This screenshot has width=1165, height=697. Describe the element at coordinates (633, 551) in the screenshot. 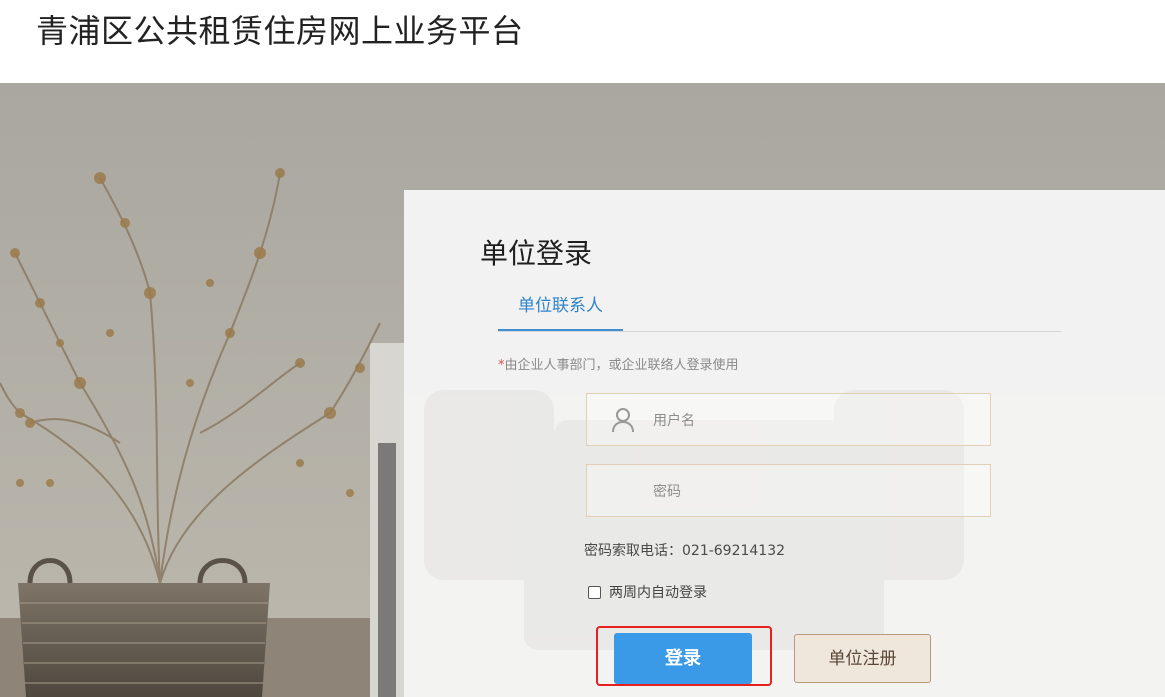

I see `phone-label: 密码索取电话：` at that location.